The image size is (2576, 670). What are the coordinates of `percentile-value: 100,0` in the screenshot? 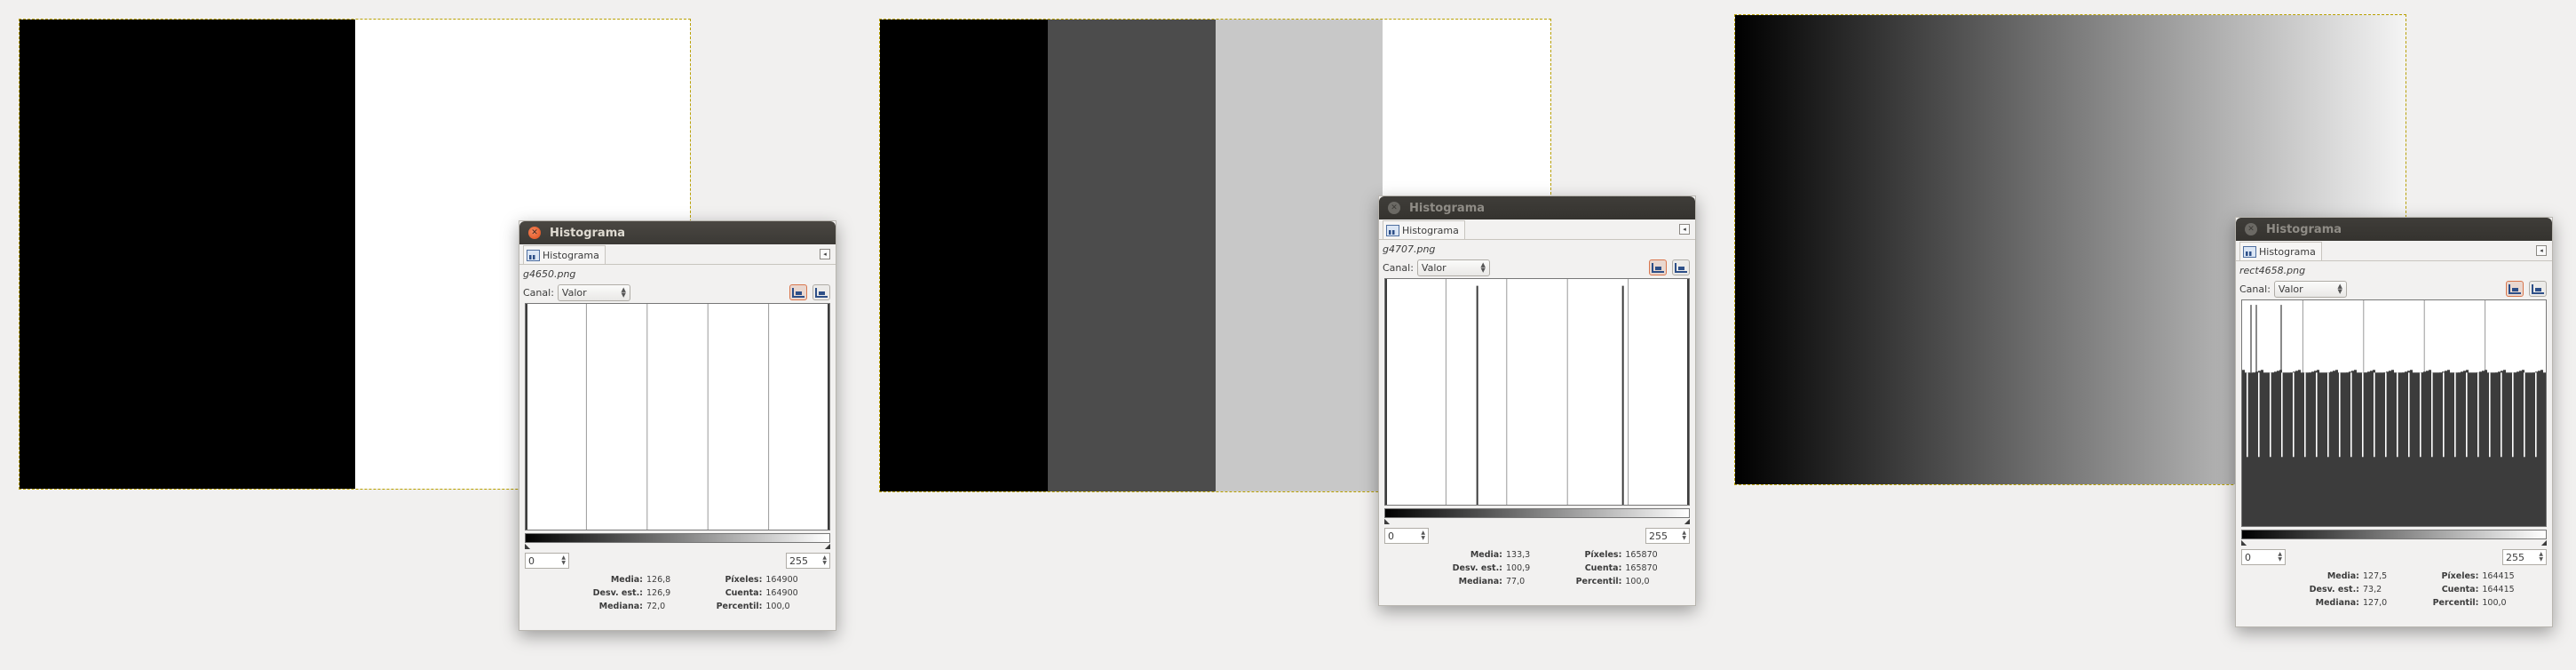 It's located at (2494, 603).